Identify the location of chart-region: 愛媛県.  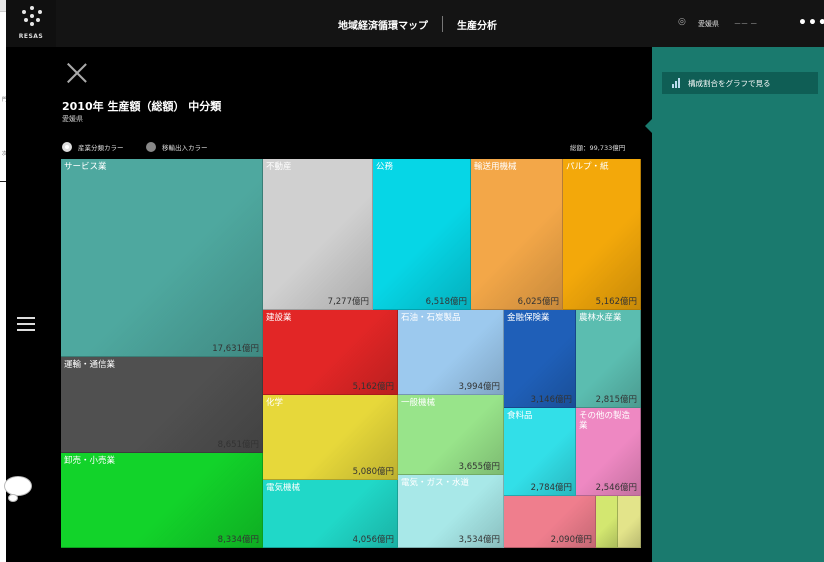
(72, 119).